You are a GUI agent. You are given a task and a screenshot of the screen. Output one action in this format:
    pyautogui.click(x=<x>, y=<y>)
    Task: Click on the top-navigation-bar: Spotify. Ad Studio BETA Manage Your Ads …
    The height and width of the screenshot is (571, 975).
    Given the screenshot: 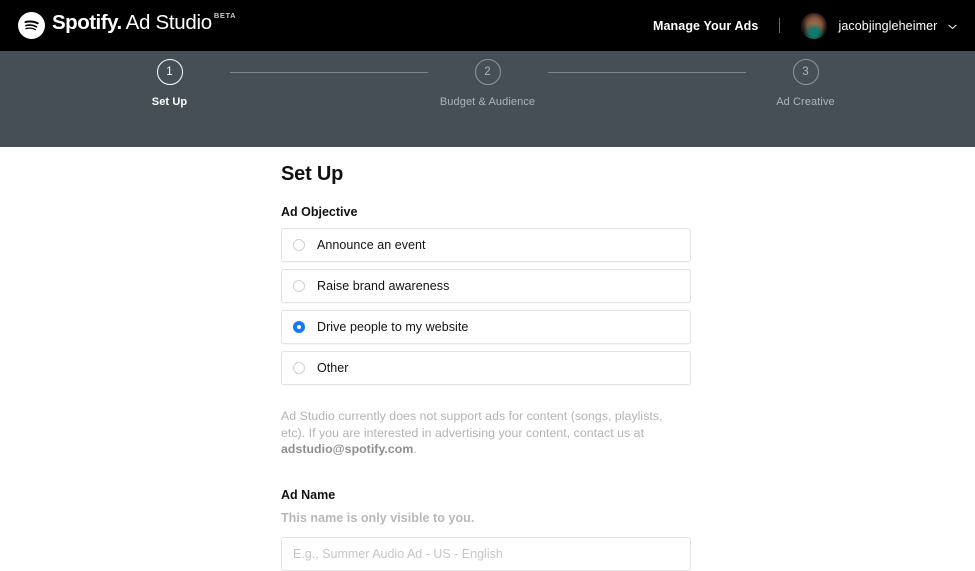 What is the action you would take?
    pyautogui.click(x=487, y=25)
    